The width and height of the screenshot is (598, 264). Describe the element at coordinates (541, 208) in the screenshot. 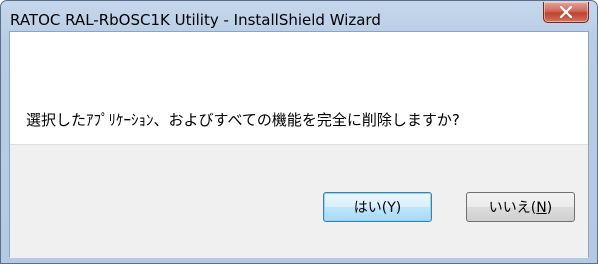

I see `no-mnemonic: N` at that location.